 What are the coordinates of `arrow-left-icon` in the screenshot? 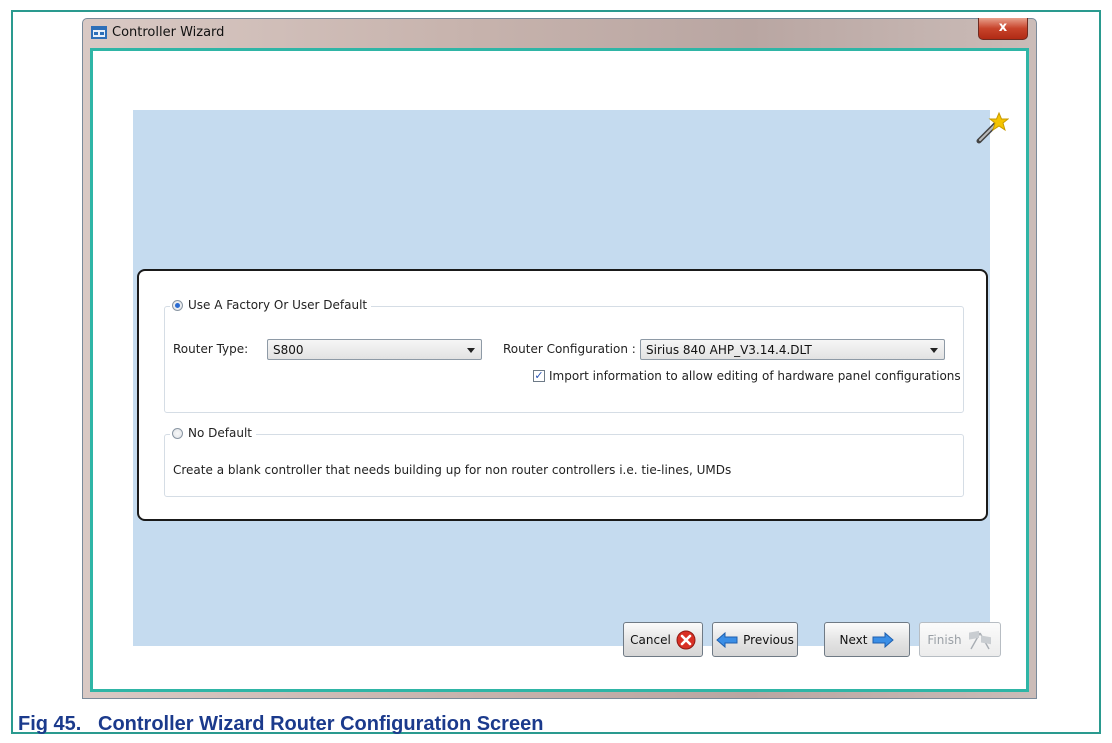 It's located at (727, 639).